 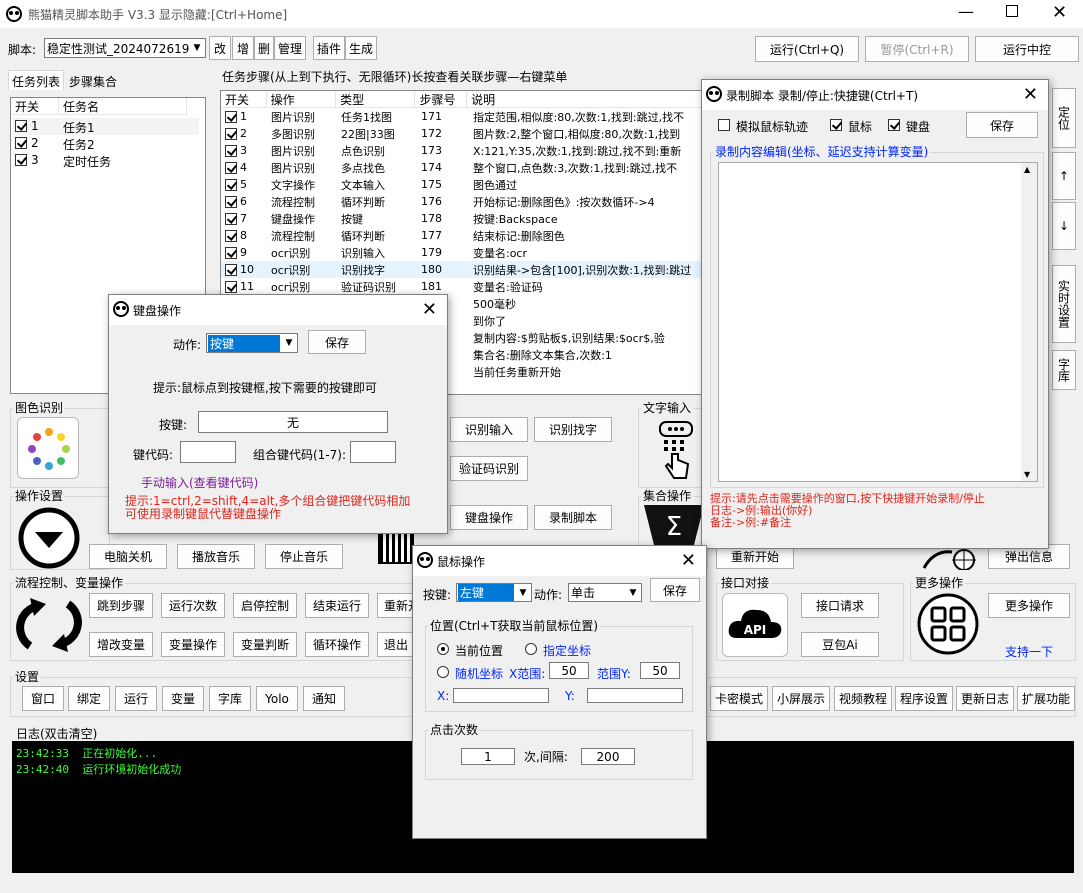 I want to click on add-script-button: 增, so click(x=243, y=48).